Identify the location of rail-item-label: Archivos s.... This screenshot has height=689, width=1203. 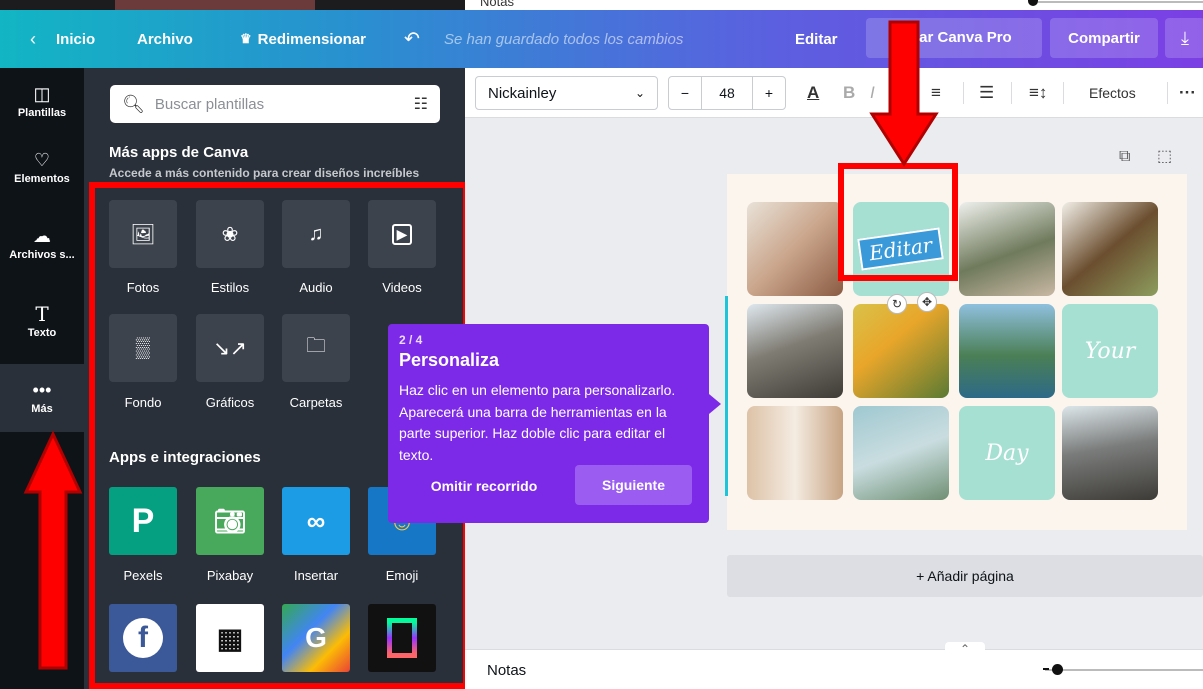
(42, 255).